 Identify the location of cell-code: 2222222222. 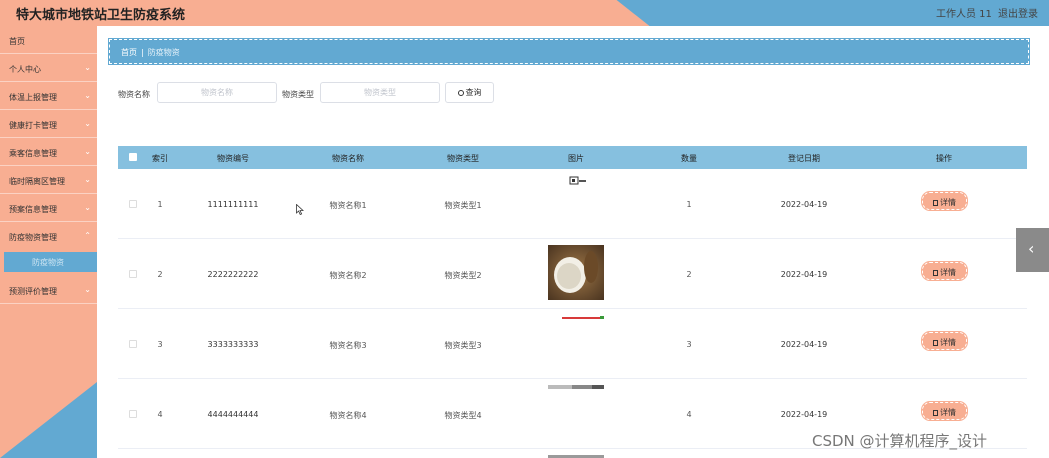
(233, 274).